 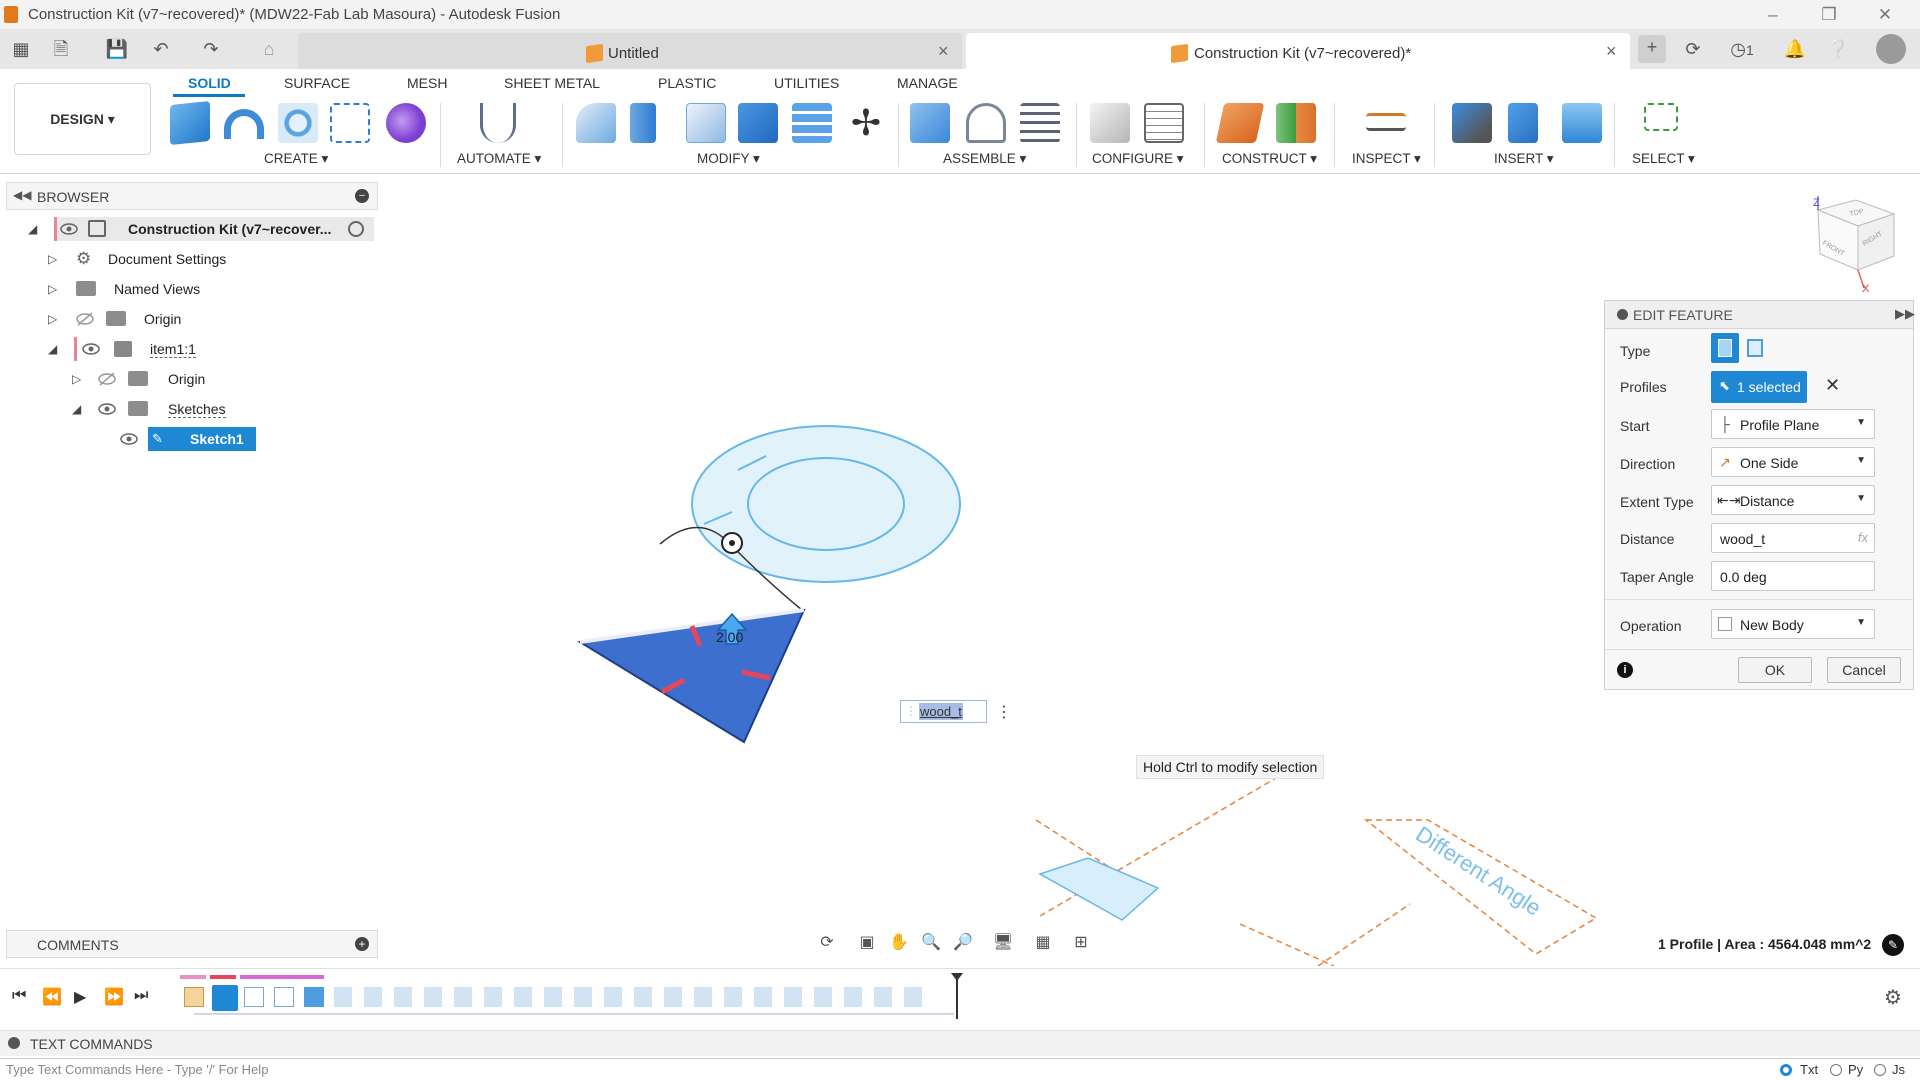 I want to click on distance-input-value: wood_t, so click(x=941, y=711).